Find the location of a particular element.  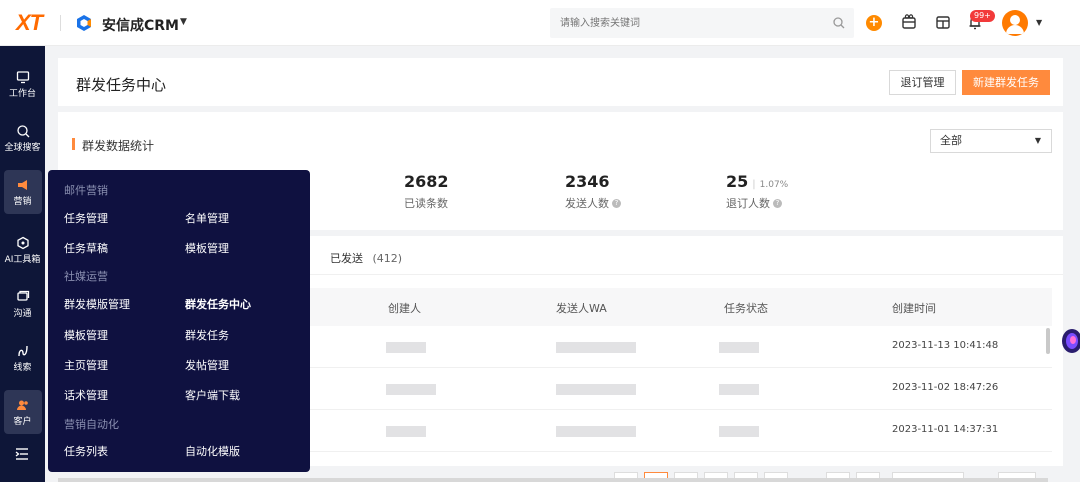

tab-count: (412) is located at coordinates (387, 258).